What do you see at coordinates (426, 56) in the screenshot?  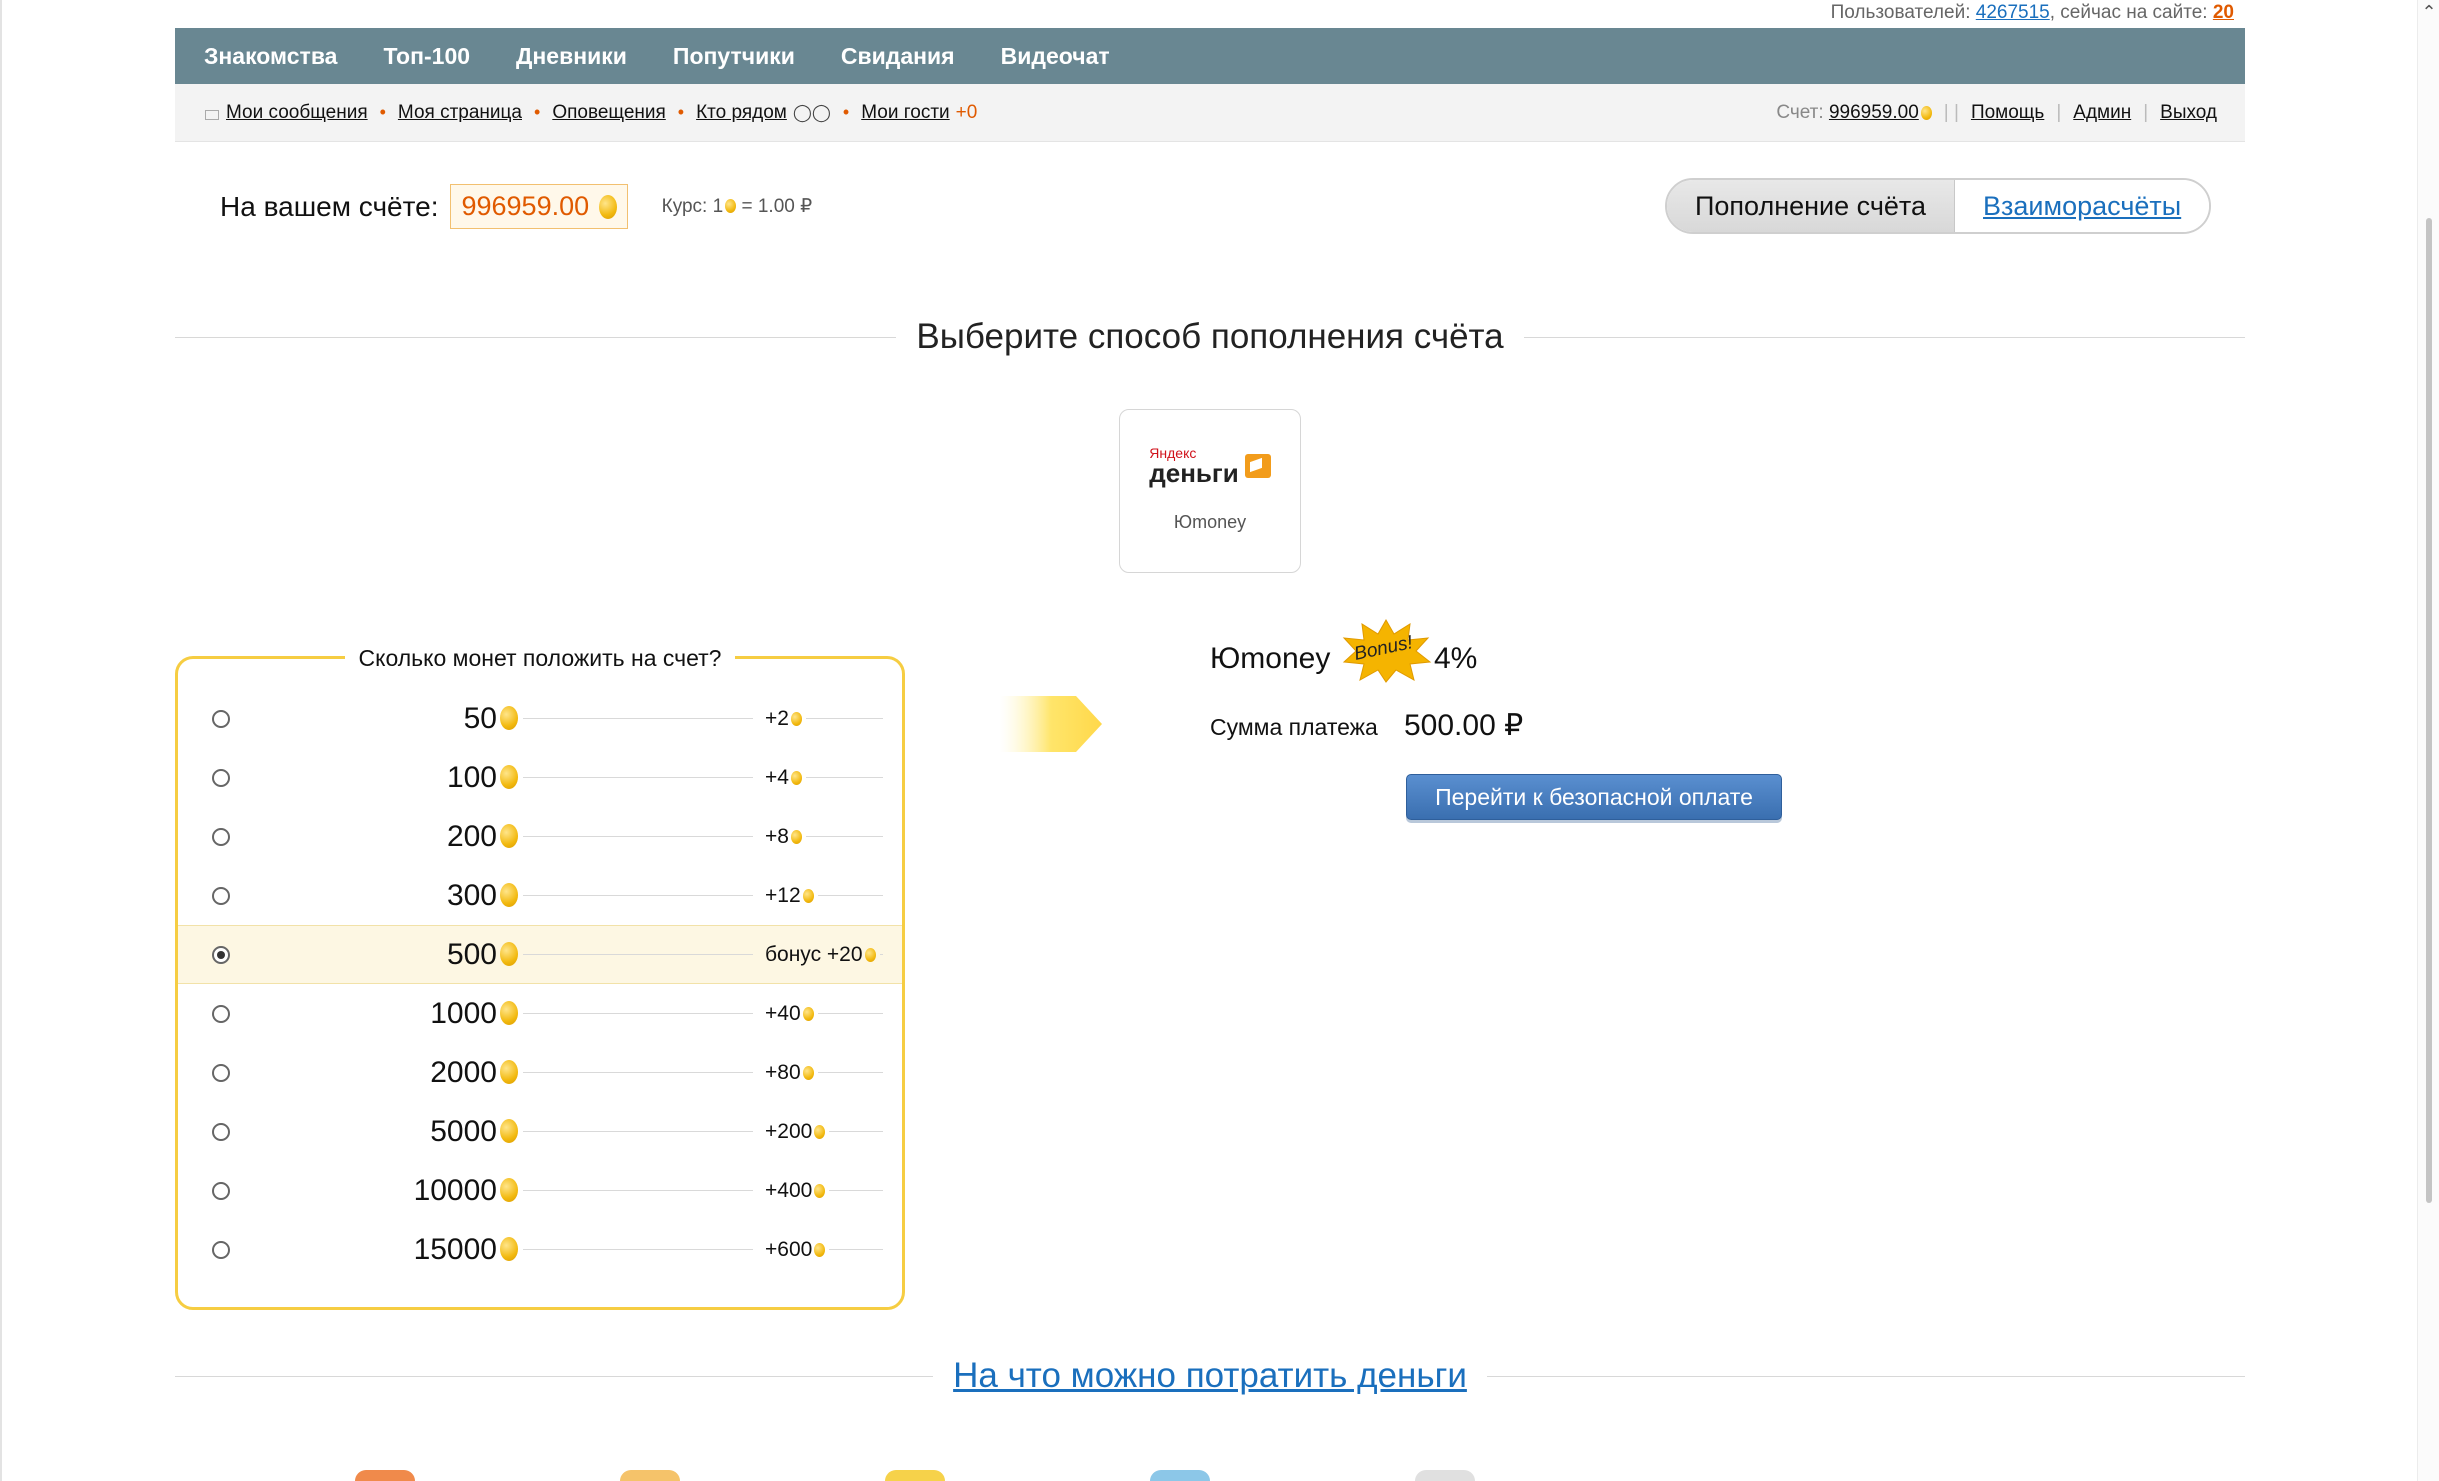 I see `nav-top100: Топ-100` at bounding box center [426, 56].